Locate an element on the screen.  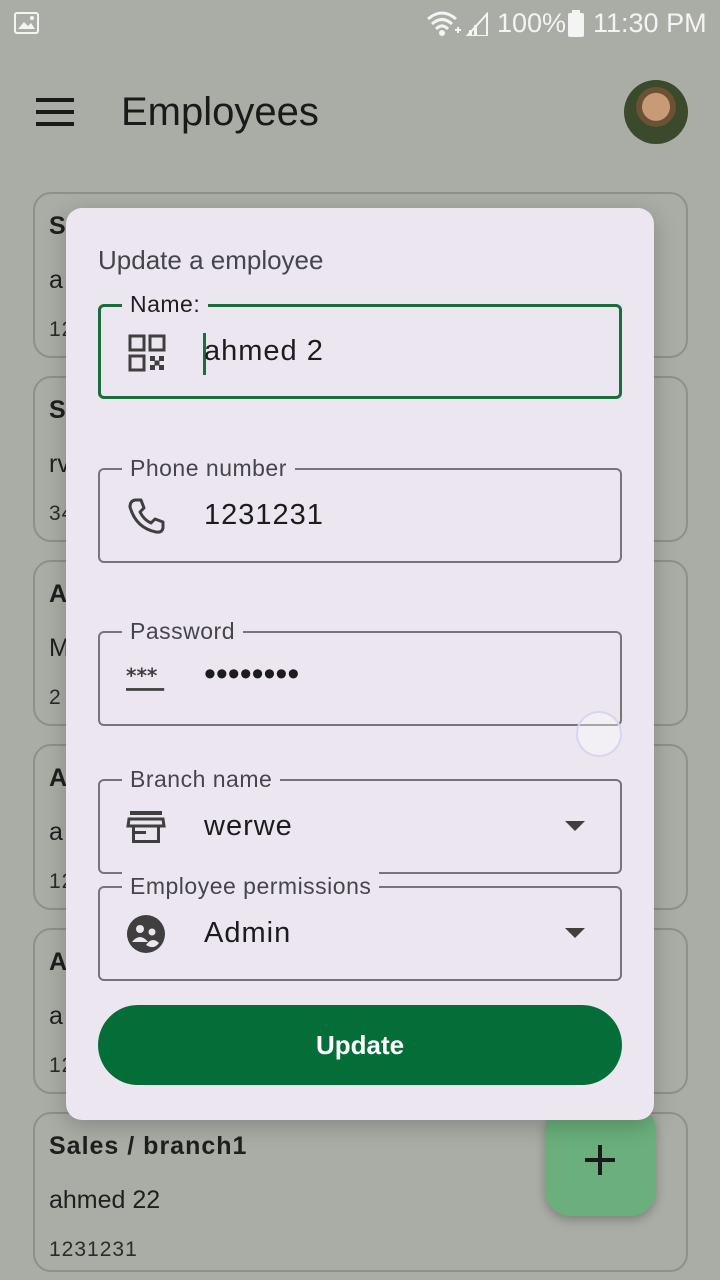
permissions-label: Employee permissions is located at coordinates (251, 886).